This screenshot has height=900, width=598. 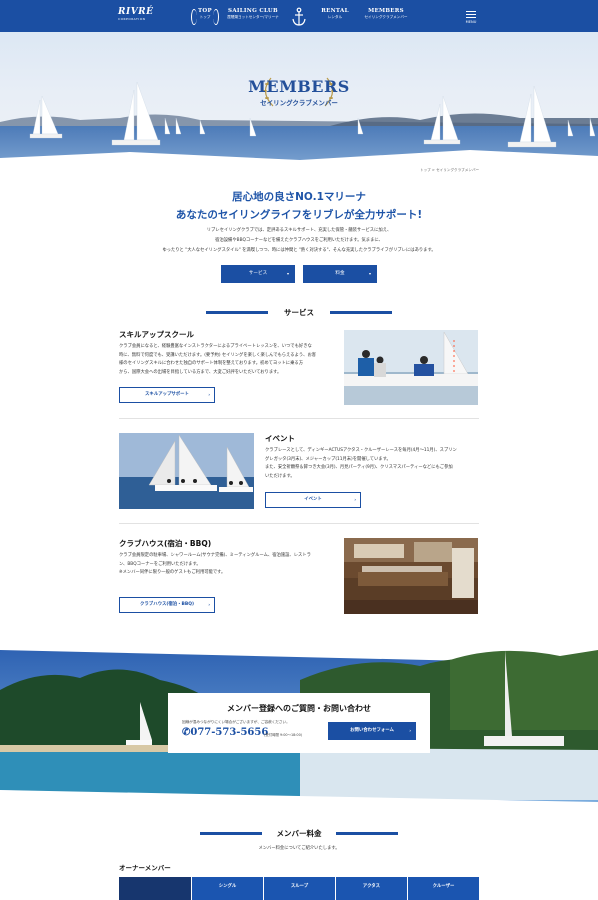 What do you see at coordinates (229, 732) in the screenshot?
I see `phone-number-text: 077-573-5656` at bounding box center [229, 732].